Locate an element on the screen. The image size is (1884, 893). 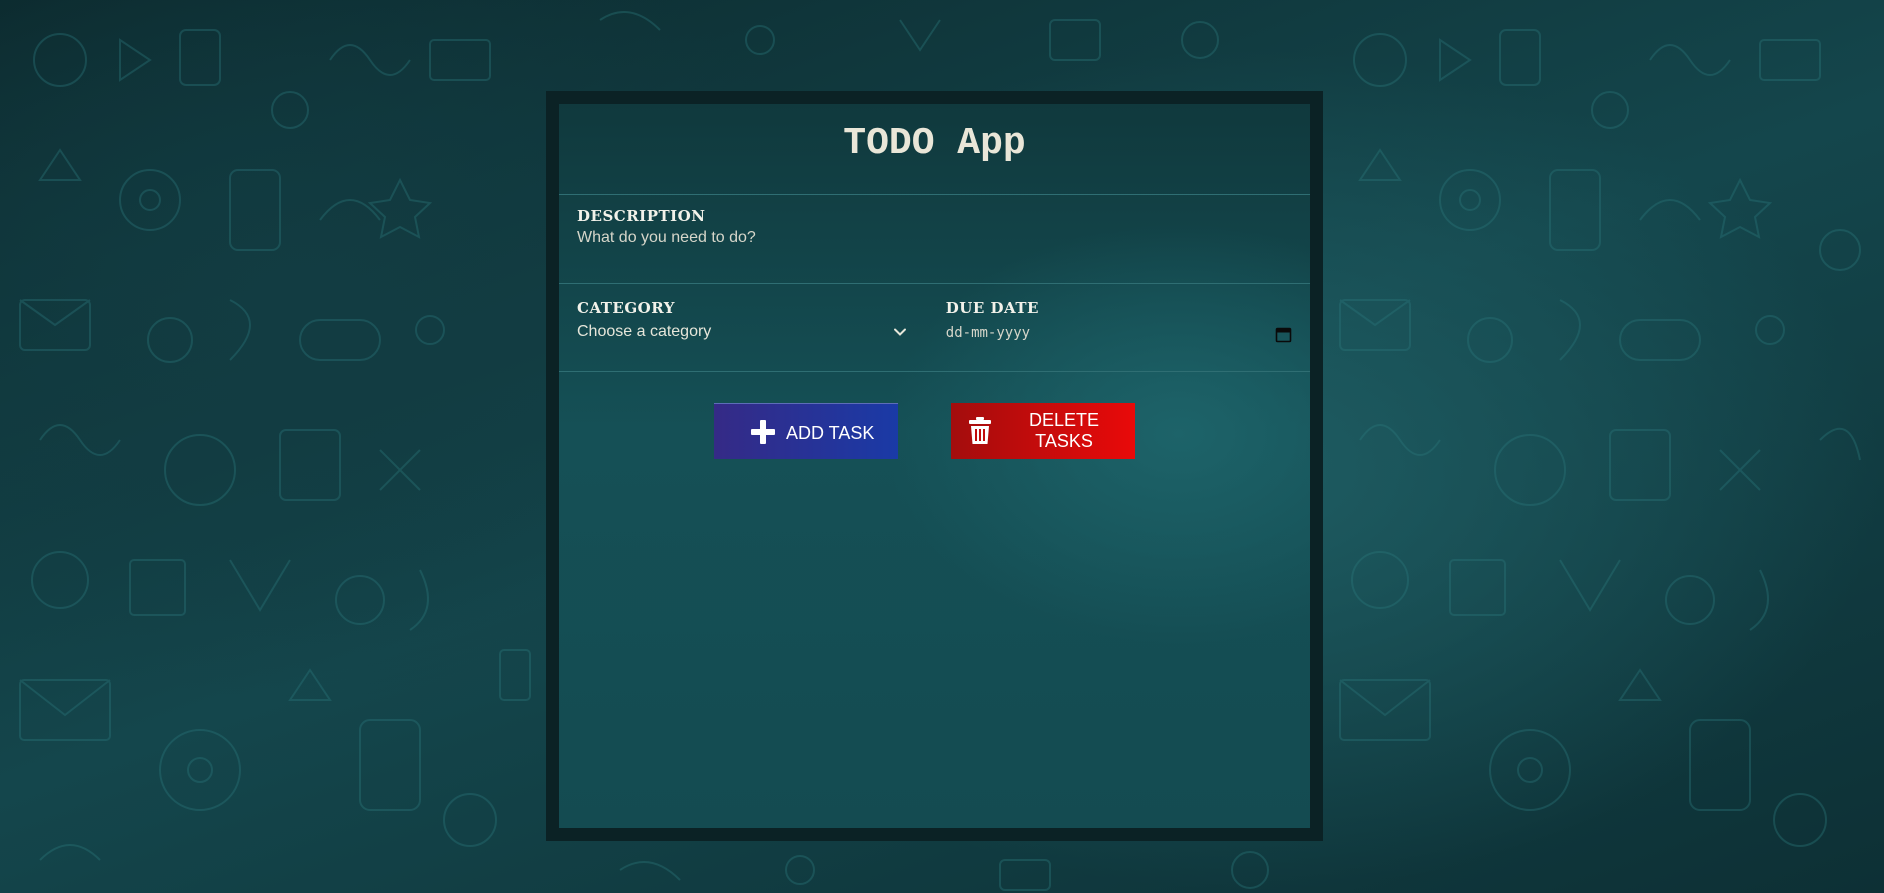
due-date-label: DUE DATE is located at coordinates (992, 308).